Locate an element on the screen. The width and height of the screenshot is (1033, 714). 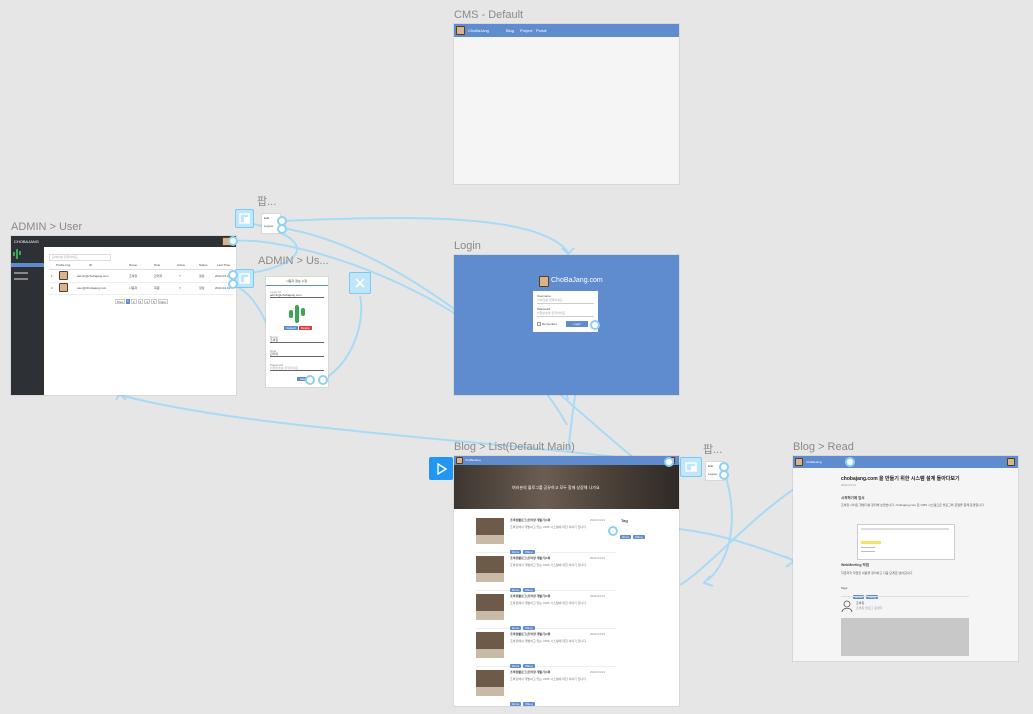
delete-button: Delete is located at coordinates (305, 328).